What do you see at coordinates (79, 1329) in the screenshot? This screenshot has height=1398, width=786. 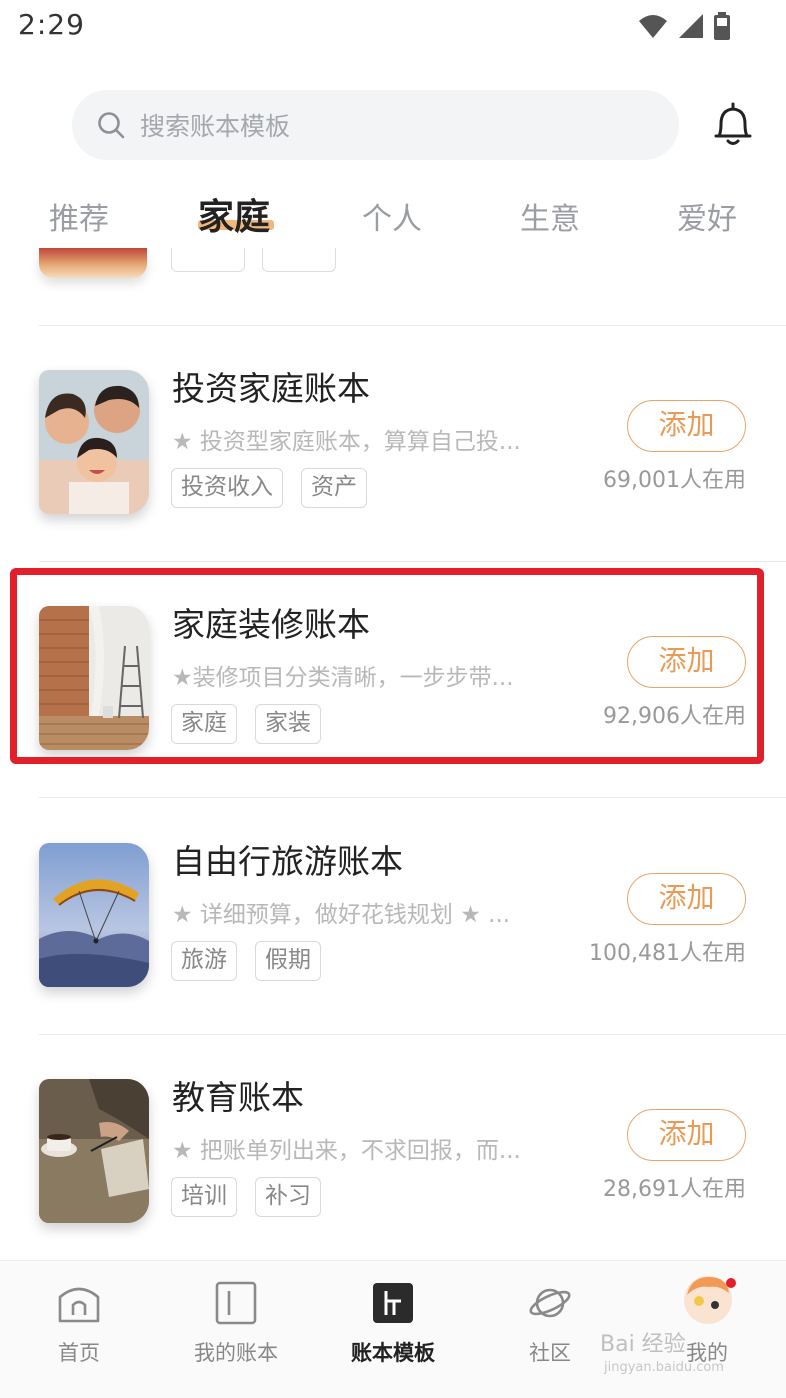 I see `nav-home: 首页` at bounding box center [79, 1329].